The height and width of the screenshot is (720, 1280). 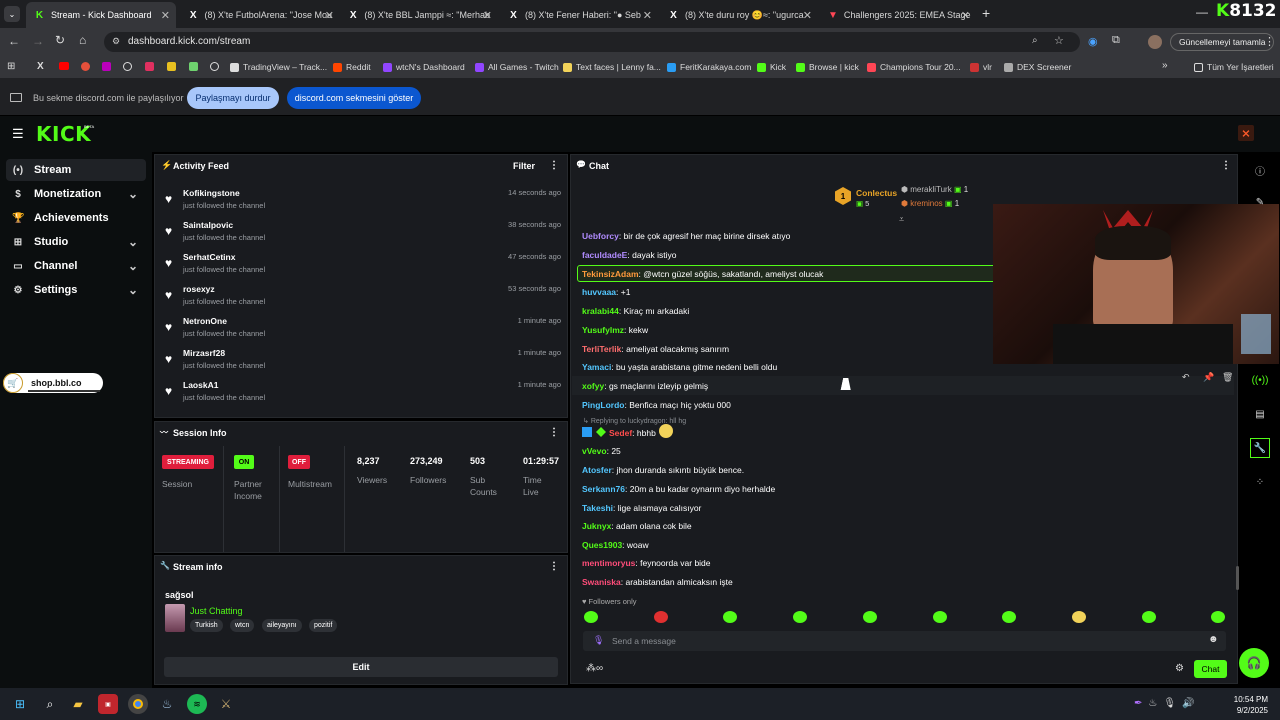 I want to click on chat-username: Atosfer, so click(x=597, y=470).